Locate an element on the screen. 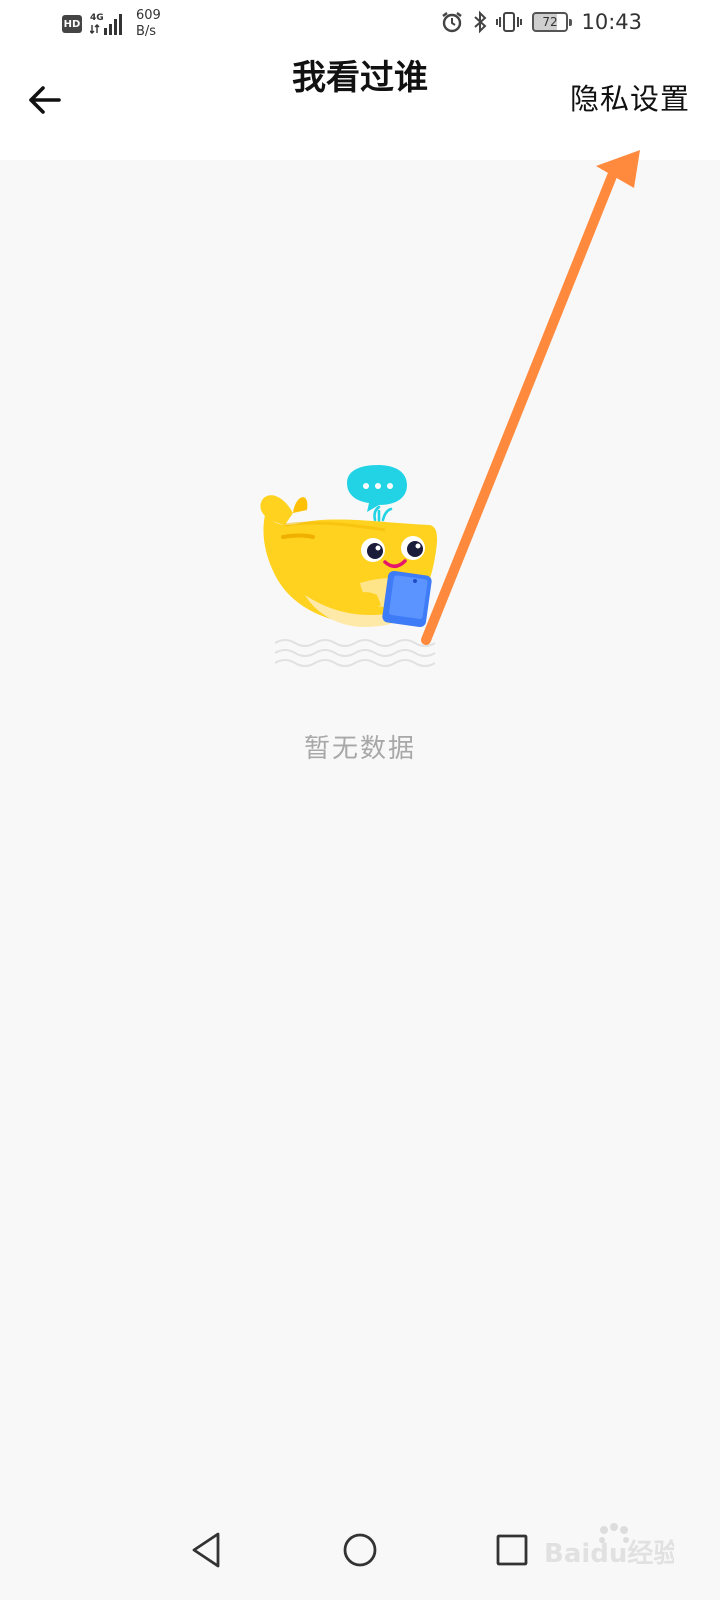  svg-text: 4G is located at coordinates (97, 18).